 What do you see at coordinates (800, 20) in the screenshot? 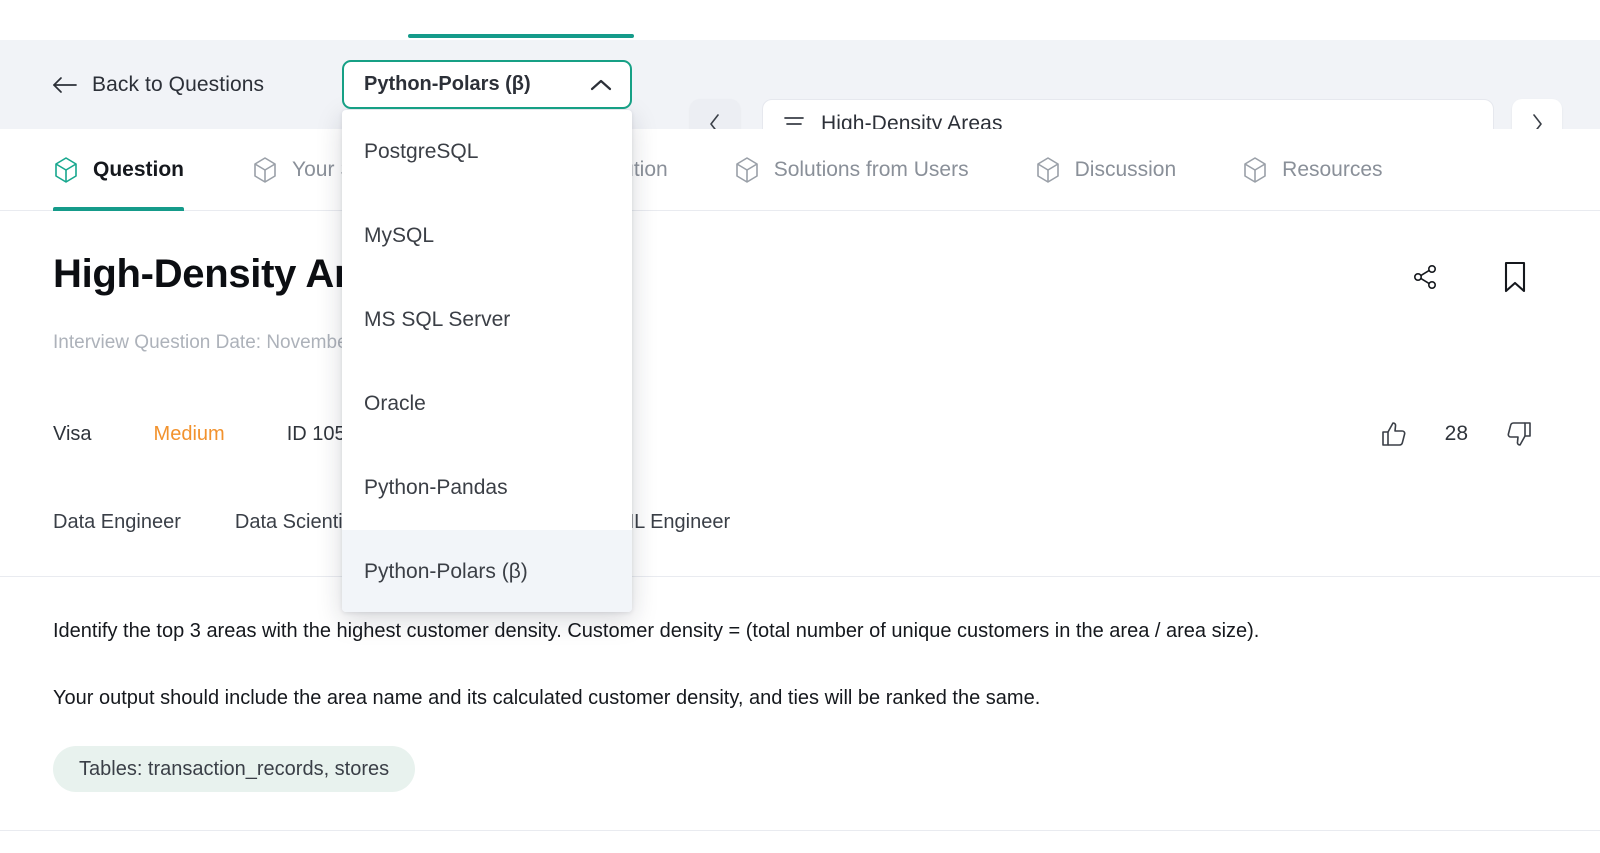
I see `top-strip` at bounding box center [800, 20].